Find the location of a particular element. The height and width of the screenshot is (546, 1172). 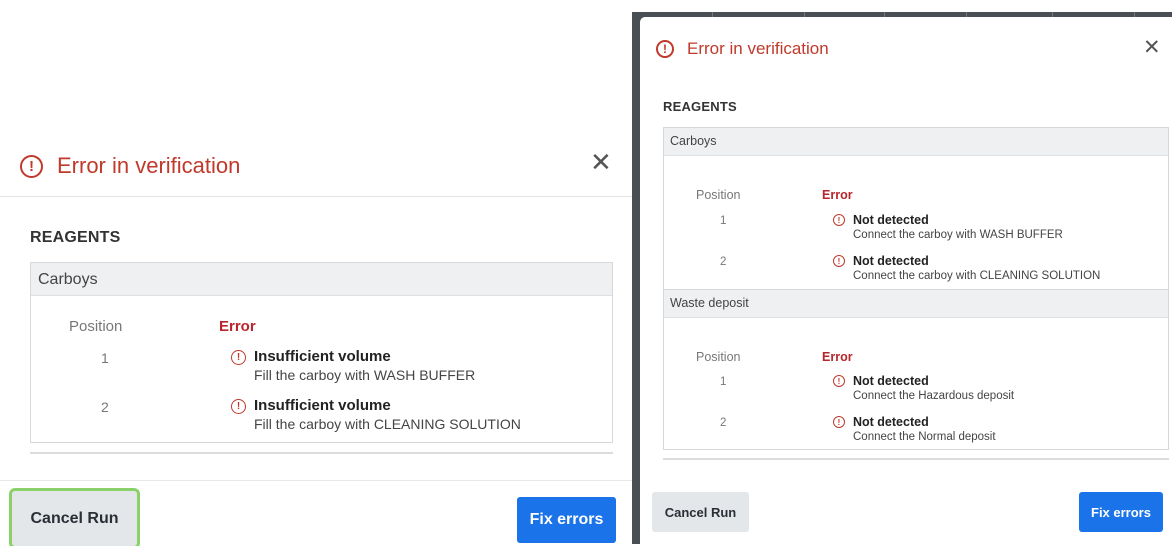

error-detail: Connect the carboy with WASH BUFFER is located at coordinates (958, 235).